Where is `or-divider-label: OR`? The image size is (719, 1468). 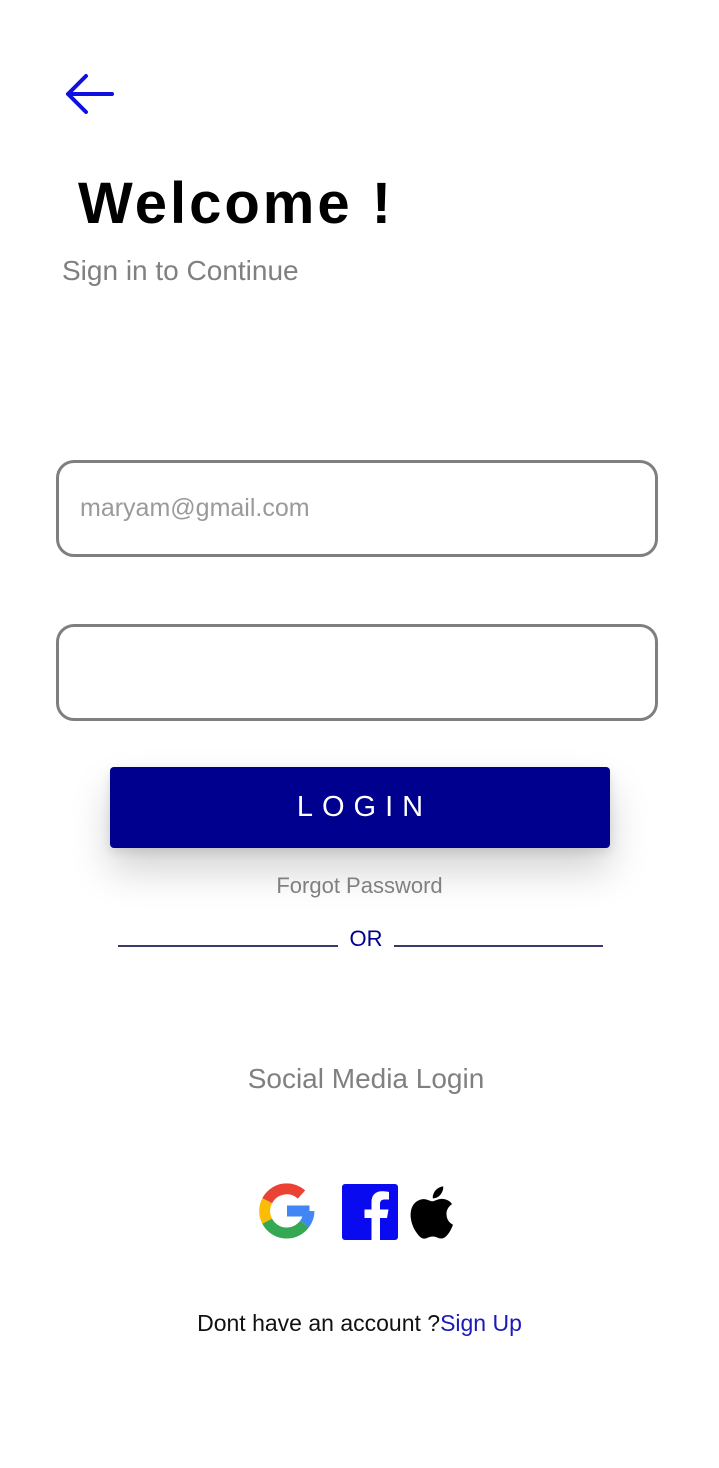
or-divider-label: OR is located at coordinates (366, 938).